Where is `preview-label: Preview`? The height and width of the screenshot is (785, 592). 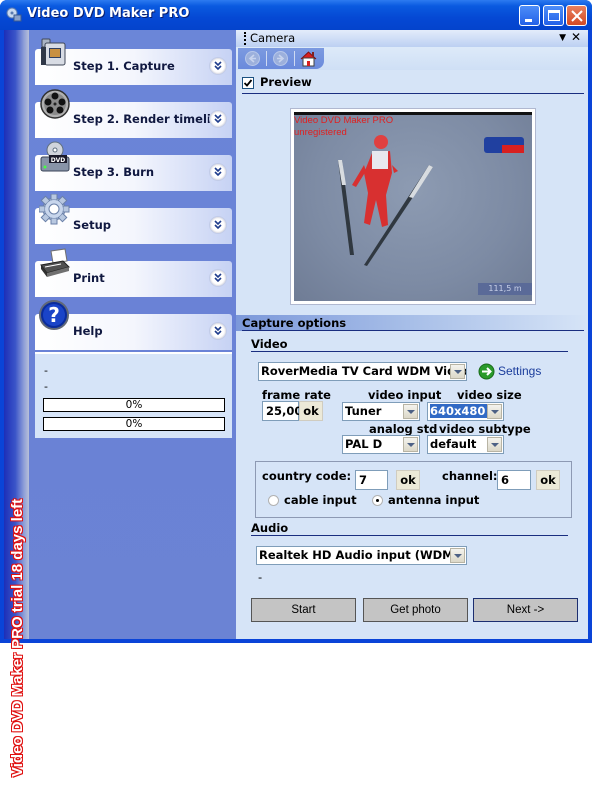
preview-label: Preview is located at coordinates (286, 82).